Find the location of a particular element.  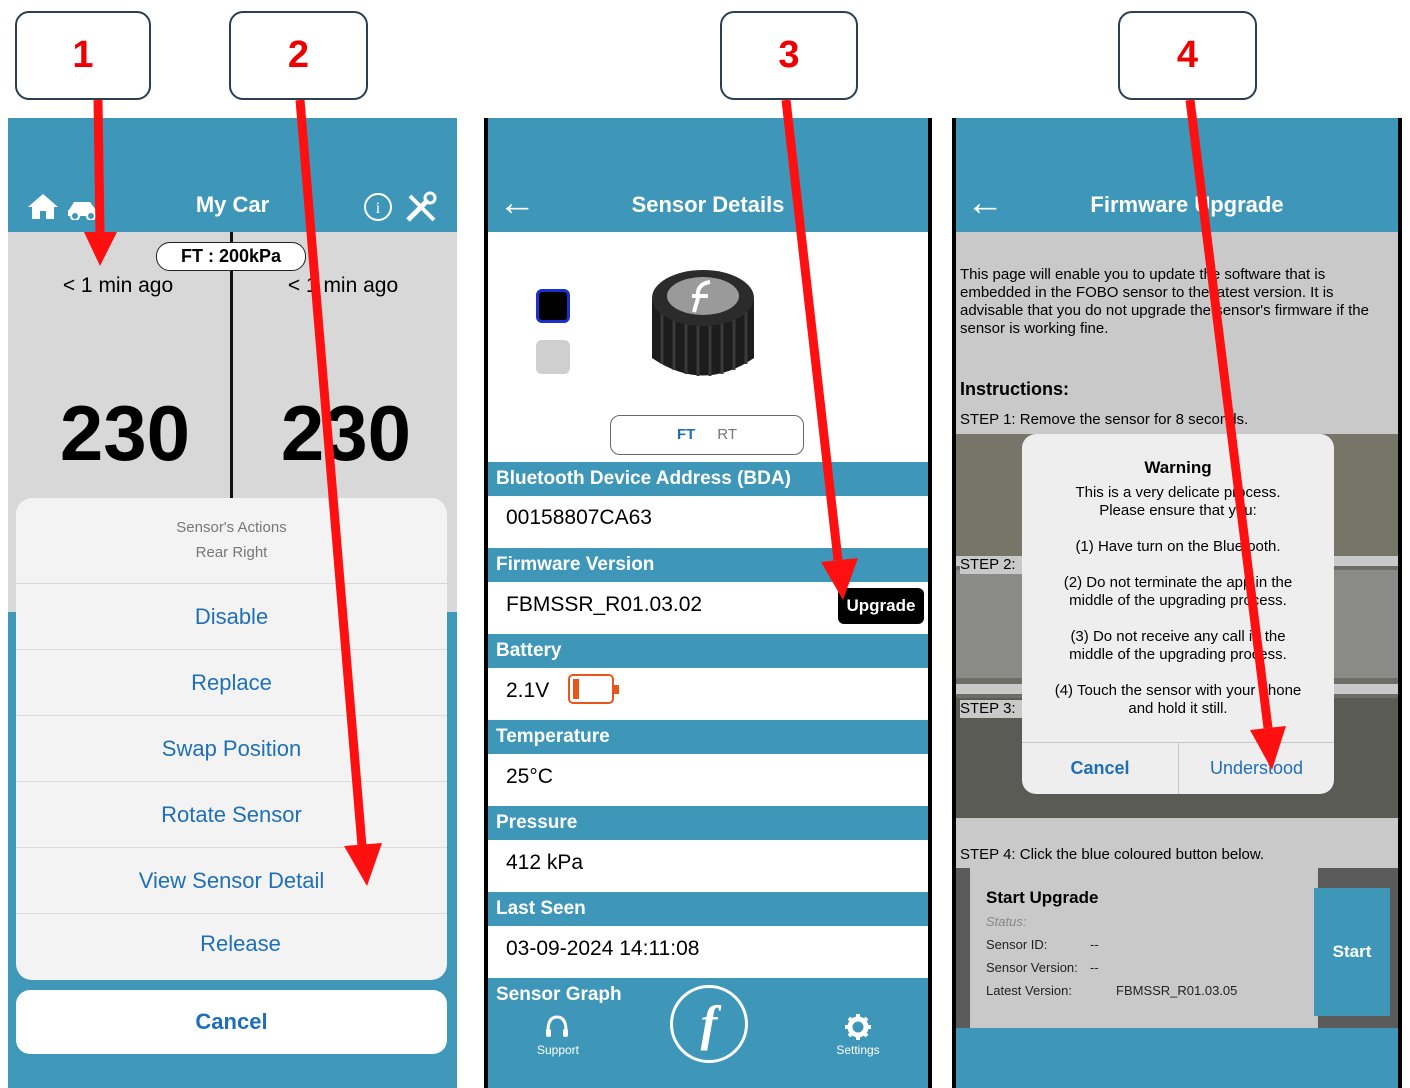

last-seen-header: Last Seen is located at coordinates (708, 909).